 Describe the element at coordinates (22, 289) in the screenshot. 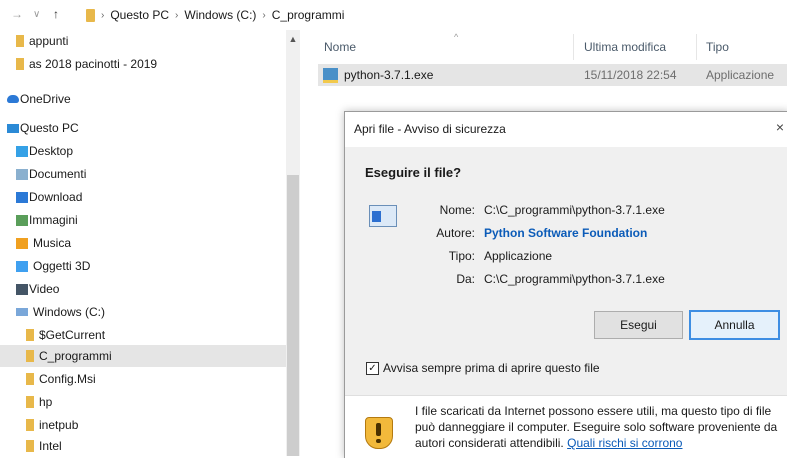

I see `video-folder-icon` at that location.